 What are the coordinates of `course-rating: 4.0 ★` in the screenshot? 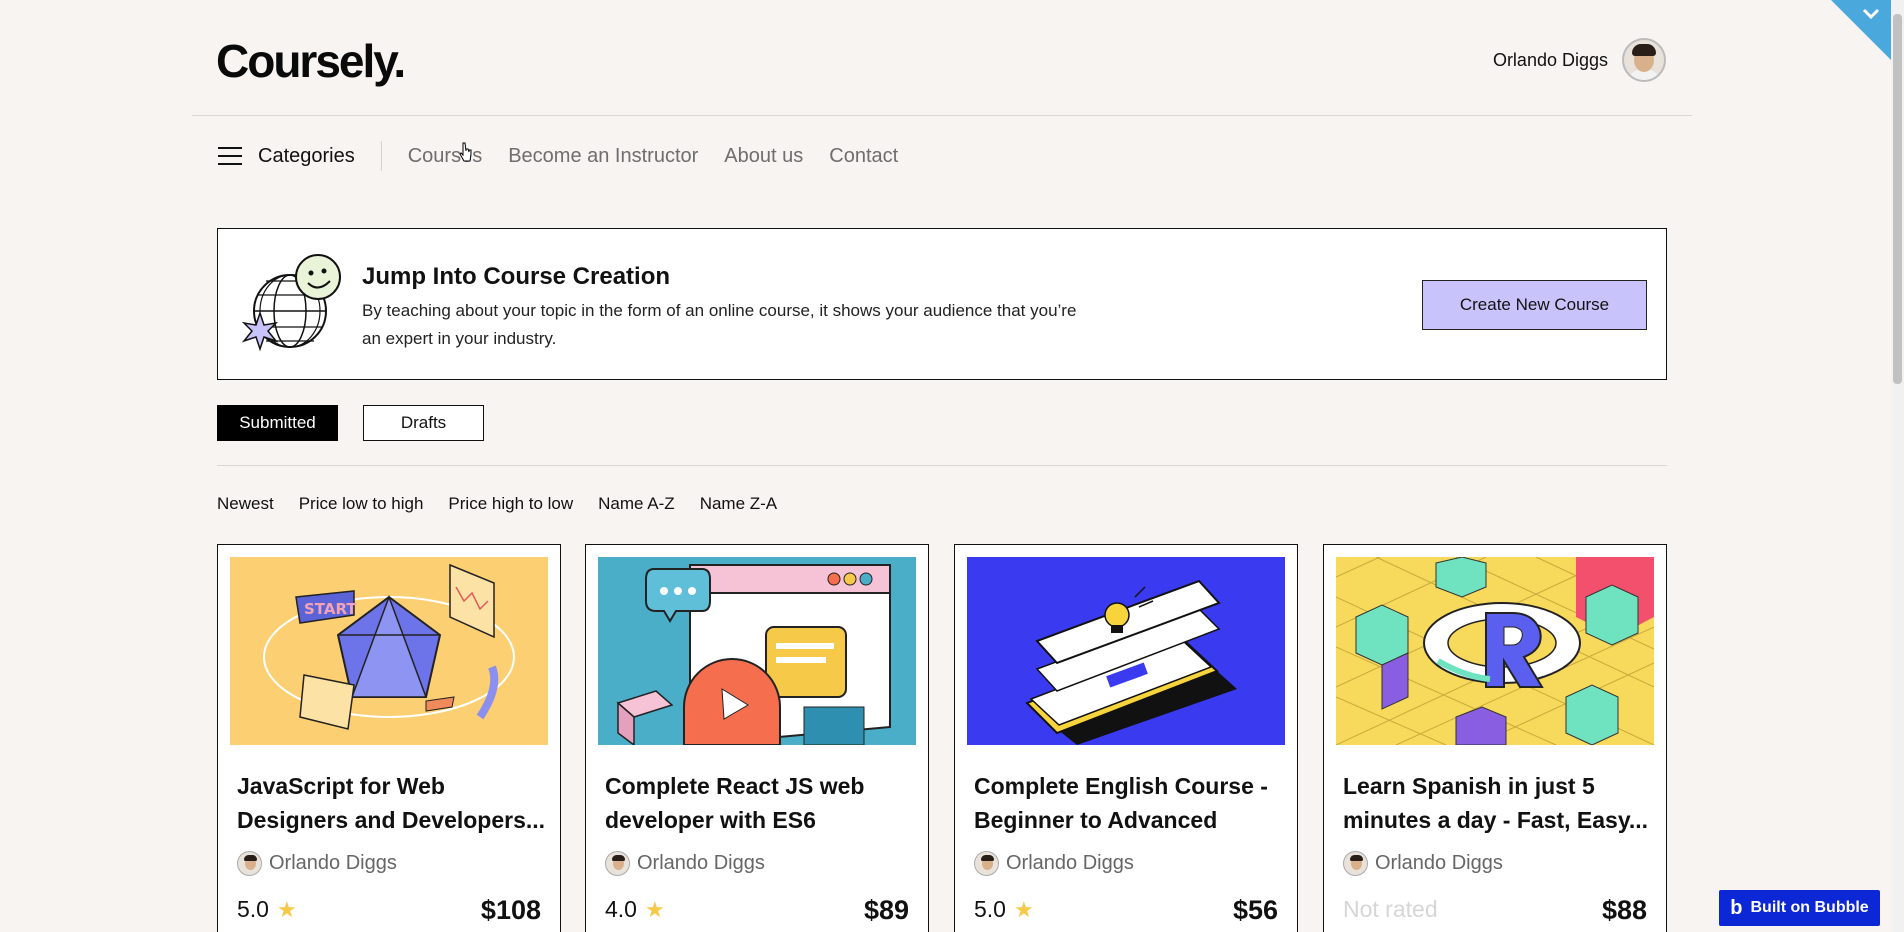 It's located at (635, 909).